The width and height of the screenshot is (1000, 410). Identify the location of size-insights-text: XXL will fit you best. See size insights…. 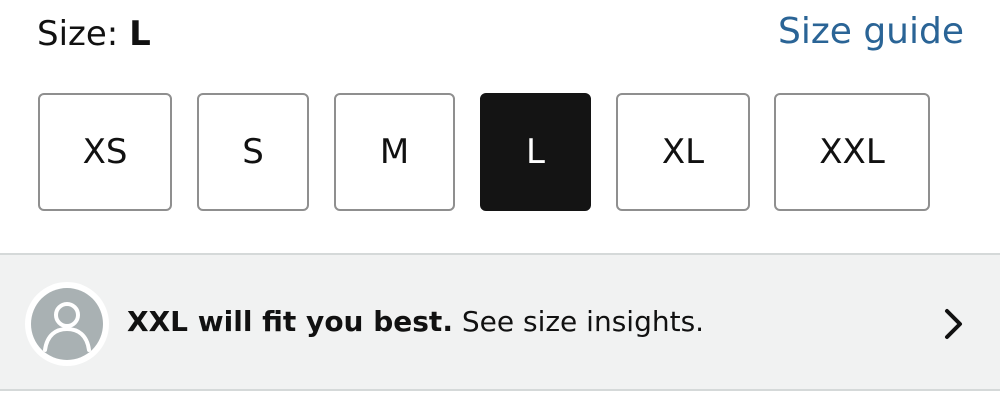
(415, 322).